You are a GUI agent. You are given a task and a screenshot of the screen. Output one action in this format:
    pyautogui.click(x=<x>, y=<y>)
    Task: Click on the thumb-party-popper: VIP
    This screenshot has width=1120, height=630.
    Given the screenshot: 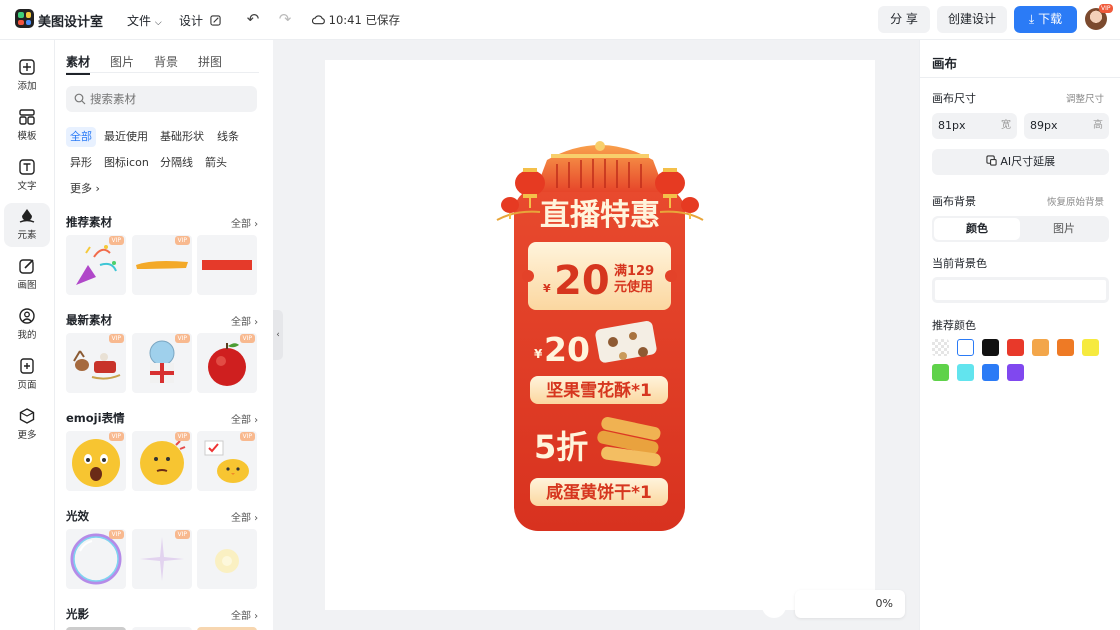 What is the action you would take?
    pyautogui.click(x=96, y=265)
    